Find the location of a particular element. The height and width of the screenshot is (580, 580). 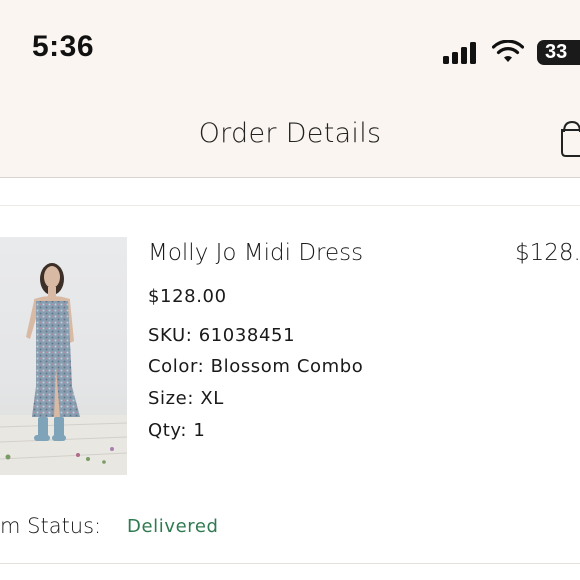

product-color: Color: Blossom Combo is located at coordinates (256, 366).